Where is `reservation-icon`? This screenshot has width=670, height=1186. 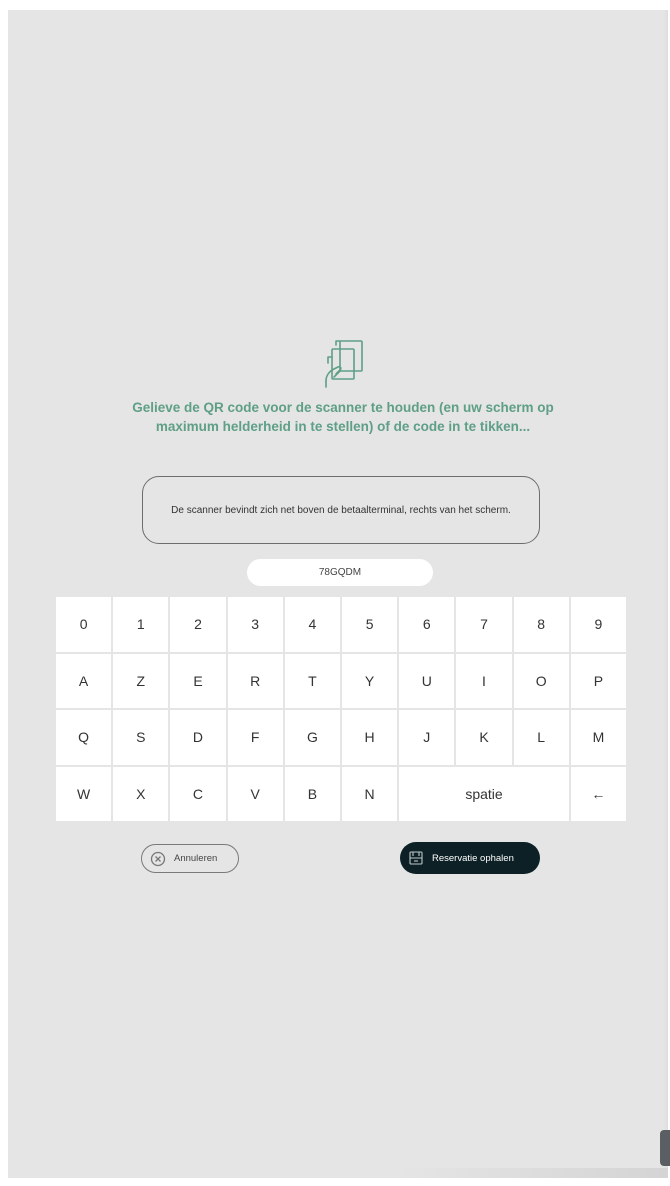 reservation-icon is located at coordinates (416, 858).